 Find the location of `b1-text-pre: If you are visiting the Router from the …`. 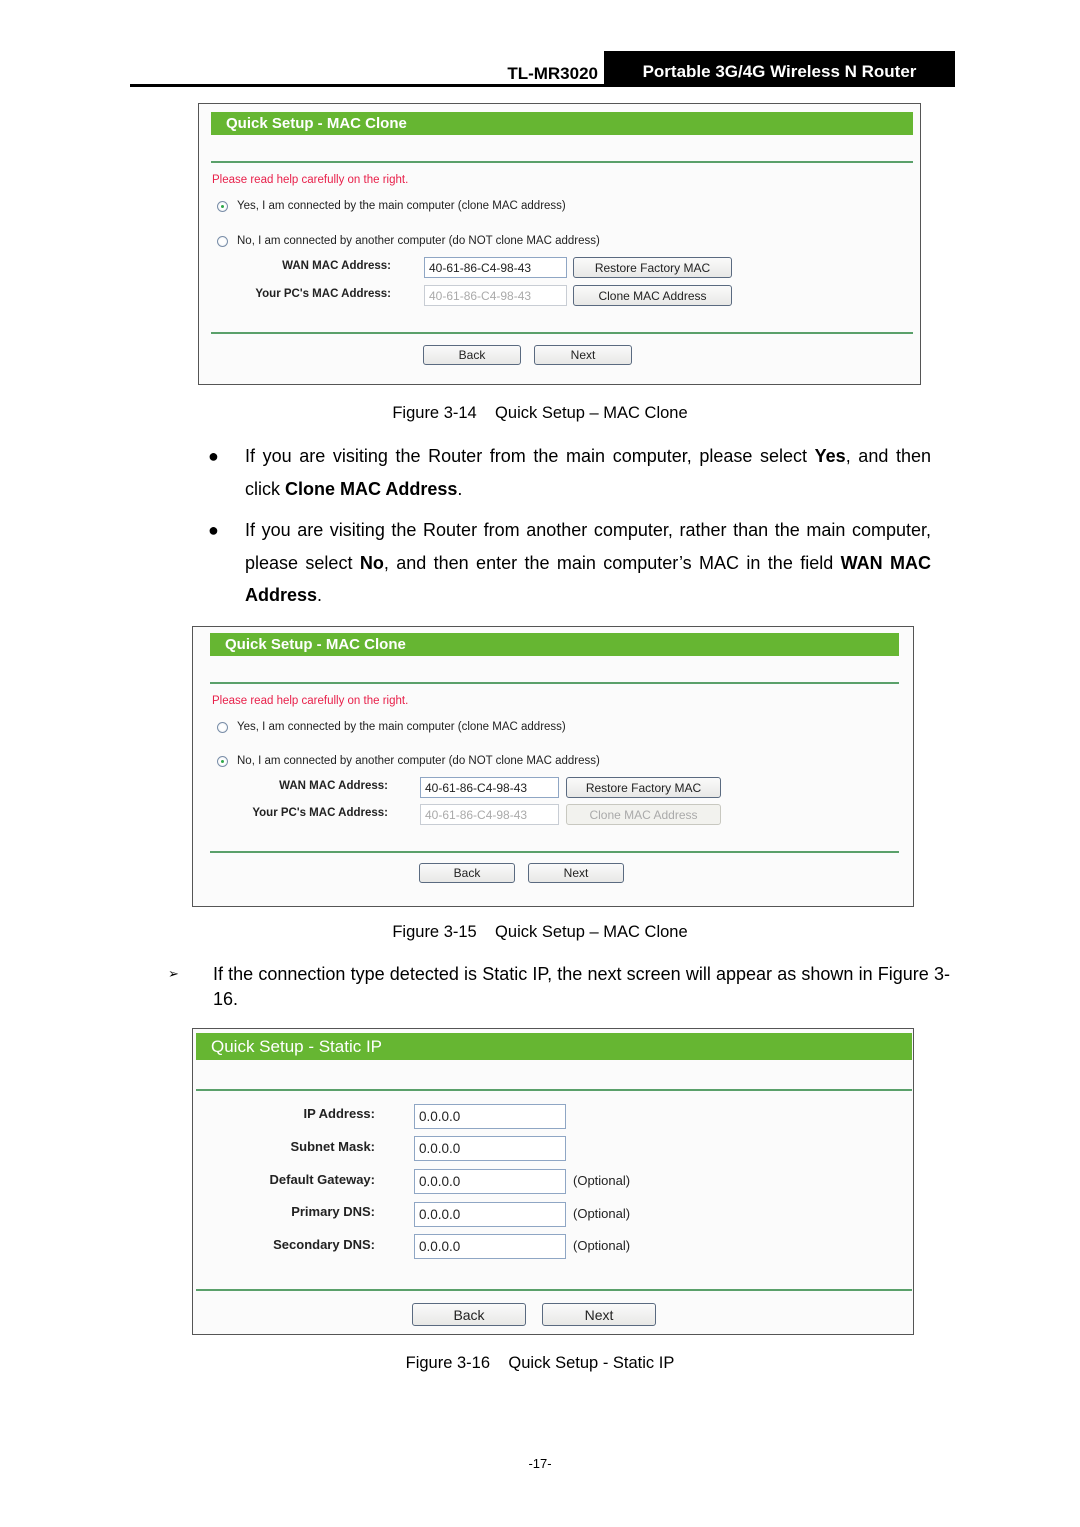

b1-text-pre: If you are visiting the Router from the … is located at coordinates (530, 456).